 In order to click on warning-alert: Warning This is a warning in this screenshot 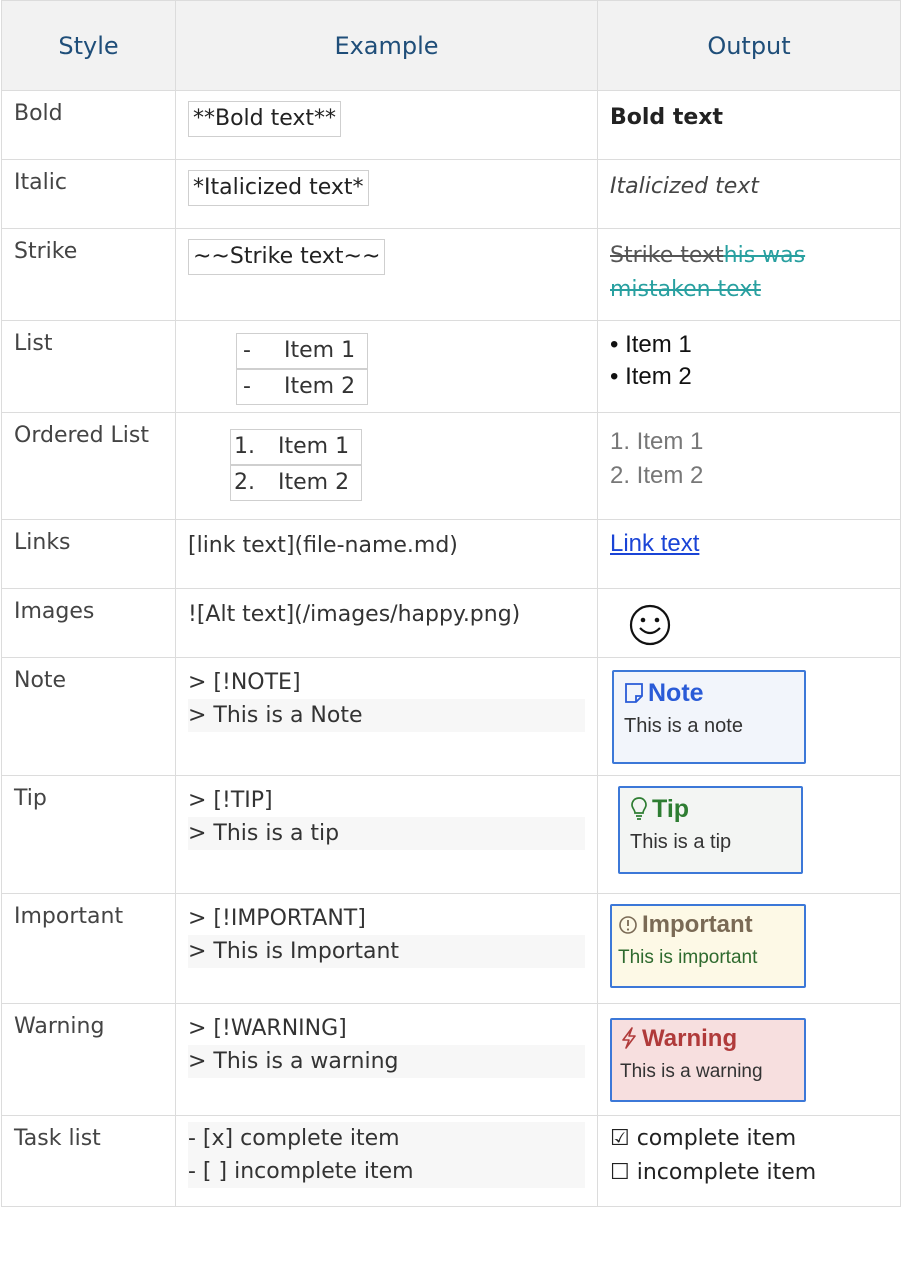, I will do `click(708, 1060)`.